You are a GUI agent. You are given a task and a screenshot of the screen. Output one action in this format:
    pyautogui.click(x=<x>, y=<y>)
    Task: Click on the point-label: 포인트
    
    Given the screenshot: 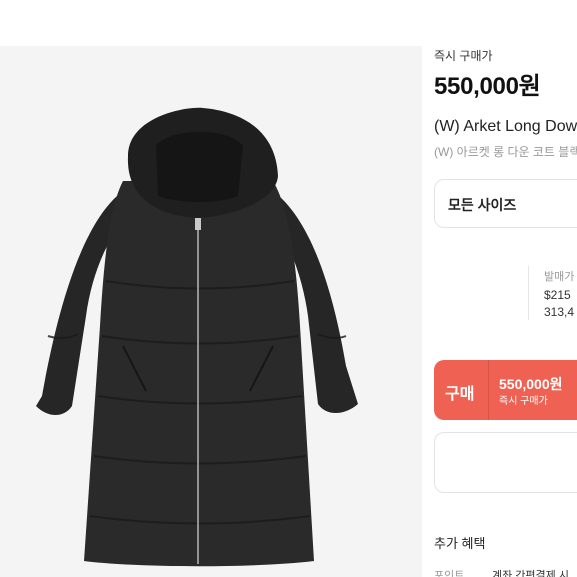 What is the action you would take?
    pyautogui.click(x=449, y=573)
    